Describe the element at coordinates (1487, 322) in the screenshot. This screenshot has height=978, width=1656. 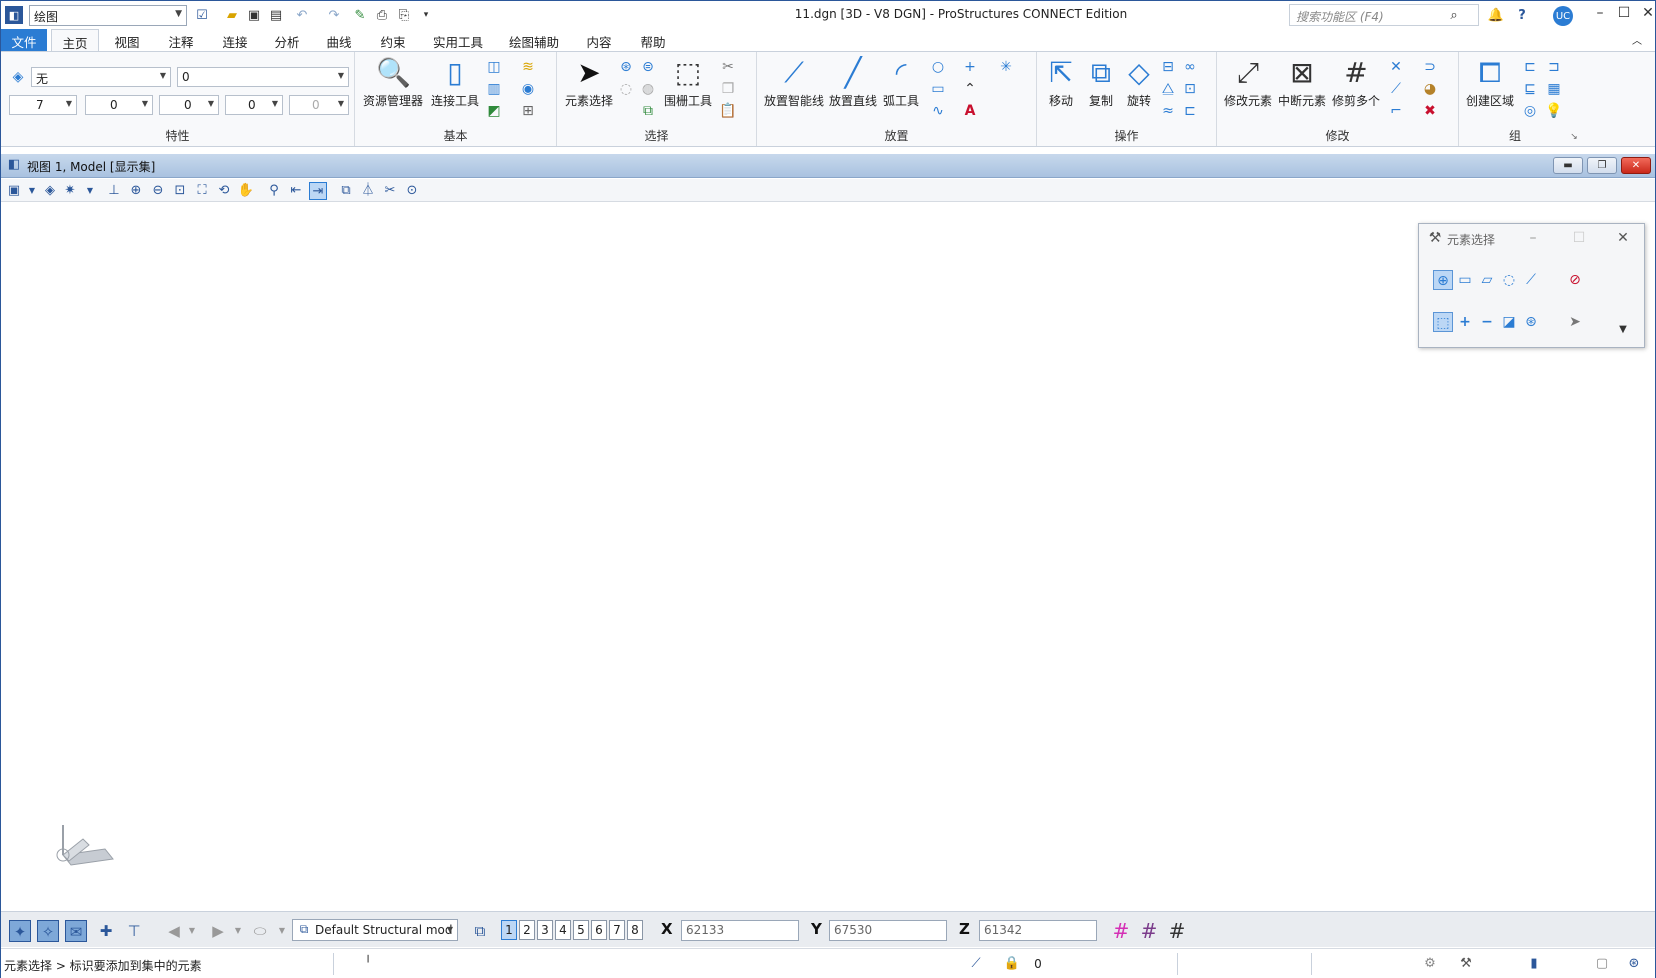
I see `subtract-mode-icon: −` at that location.